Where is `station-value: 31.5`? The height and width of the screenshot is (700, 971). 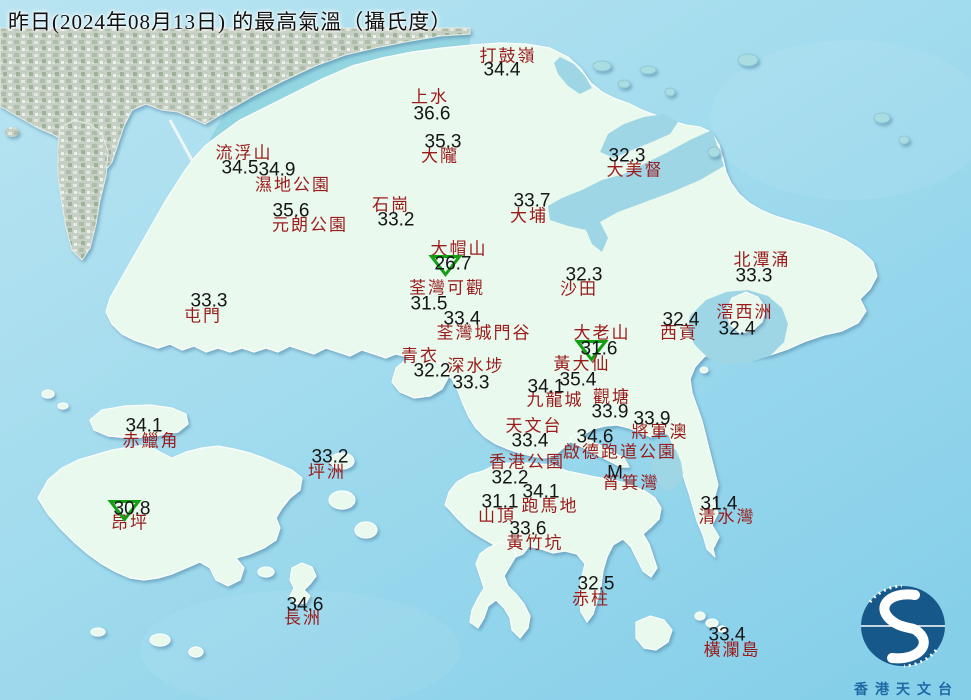
station-value: 31.5 is located at coordinates (429, 304).